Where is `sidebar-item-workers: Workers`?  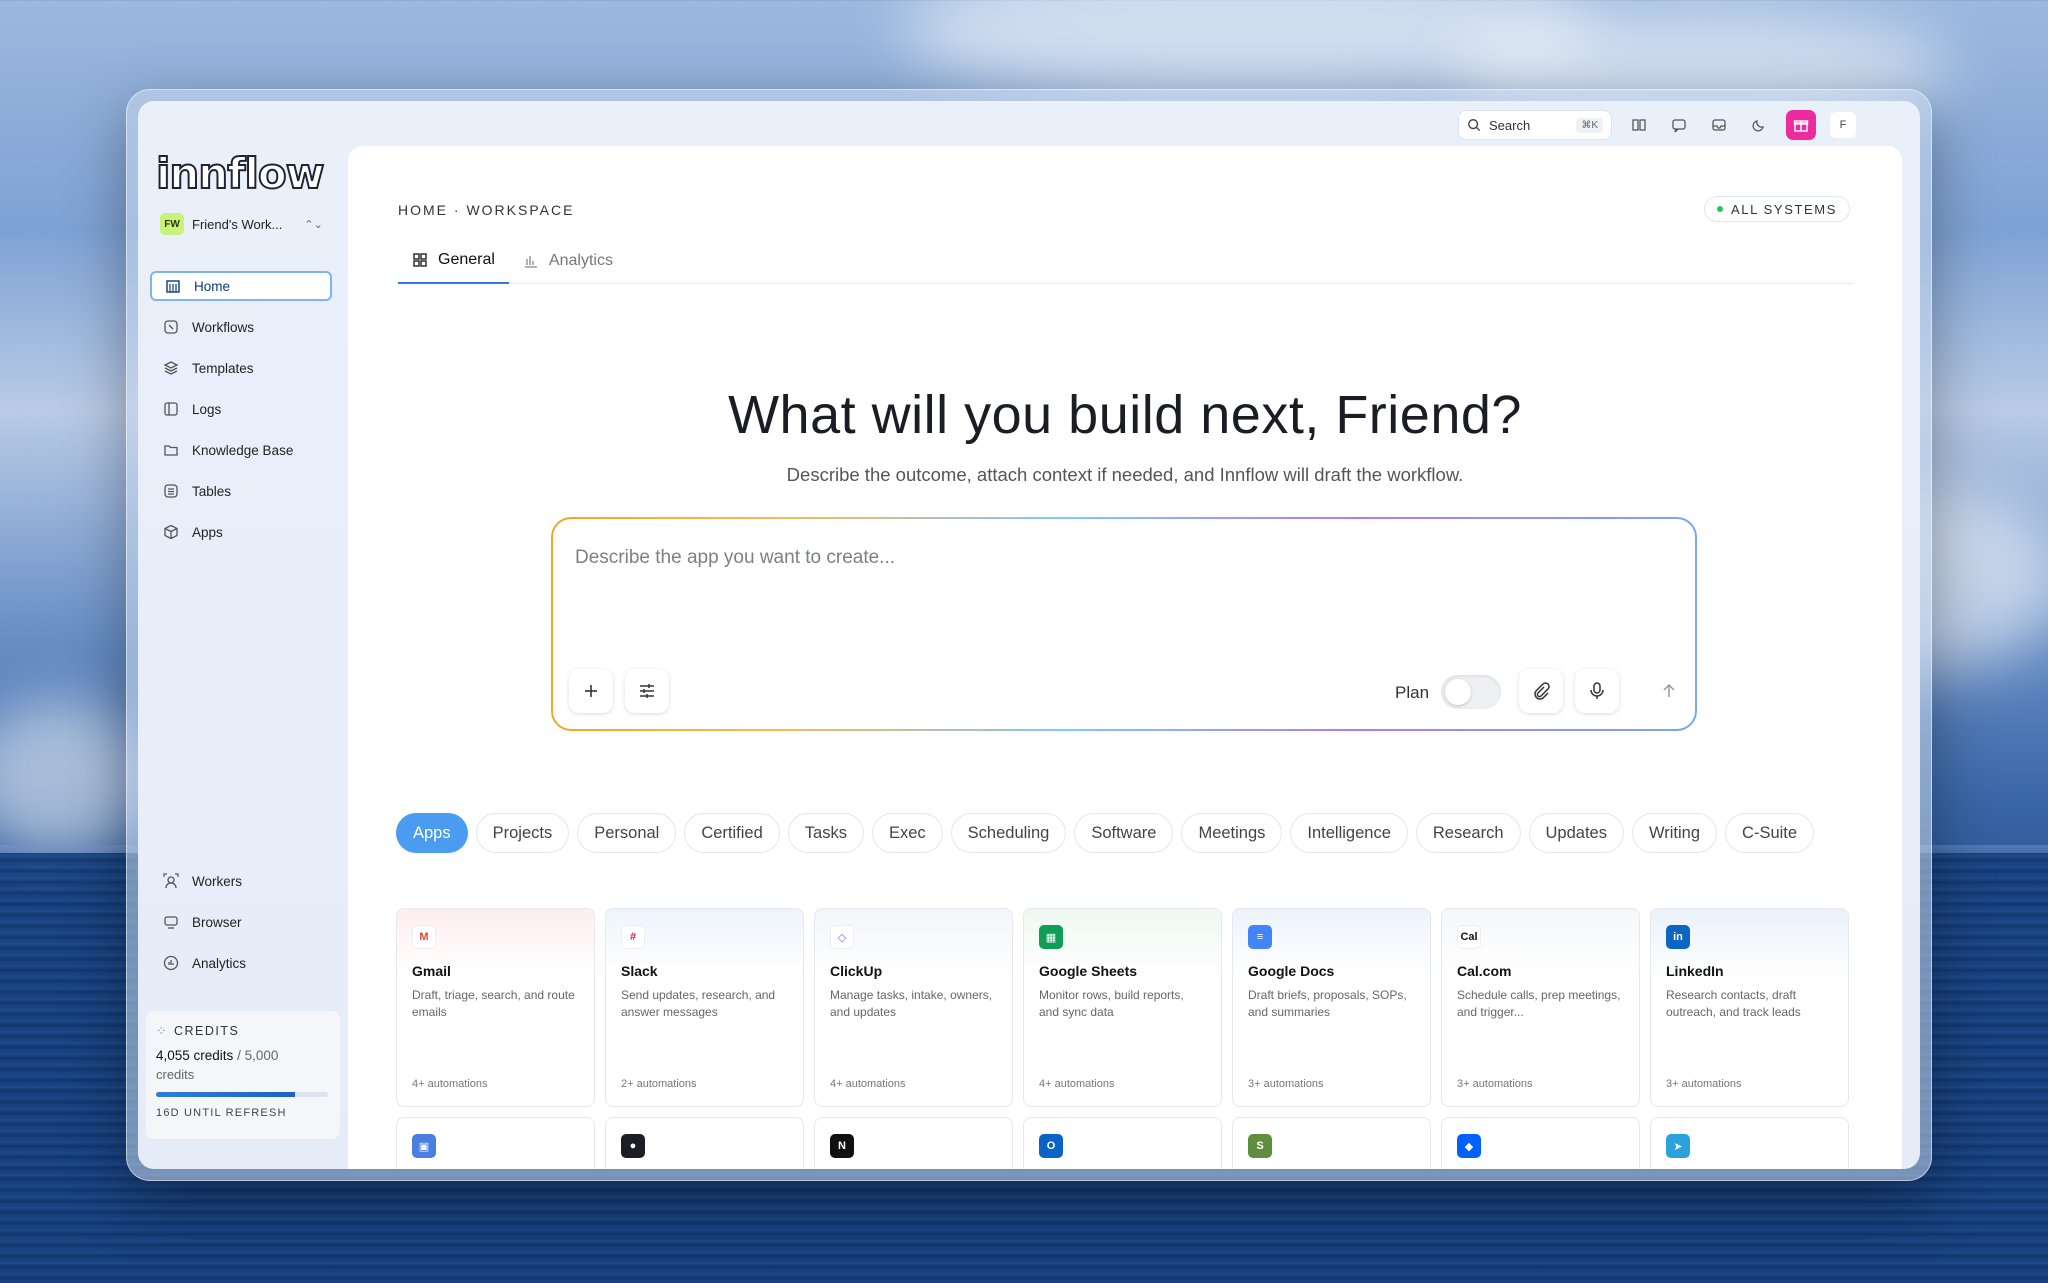 sidebar-item-workers: Workers is located at coordinates (241, 881).